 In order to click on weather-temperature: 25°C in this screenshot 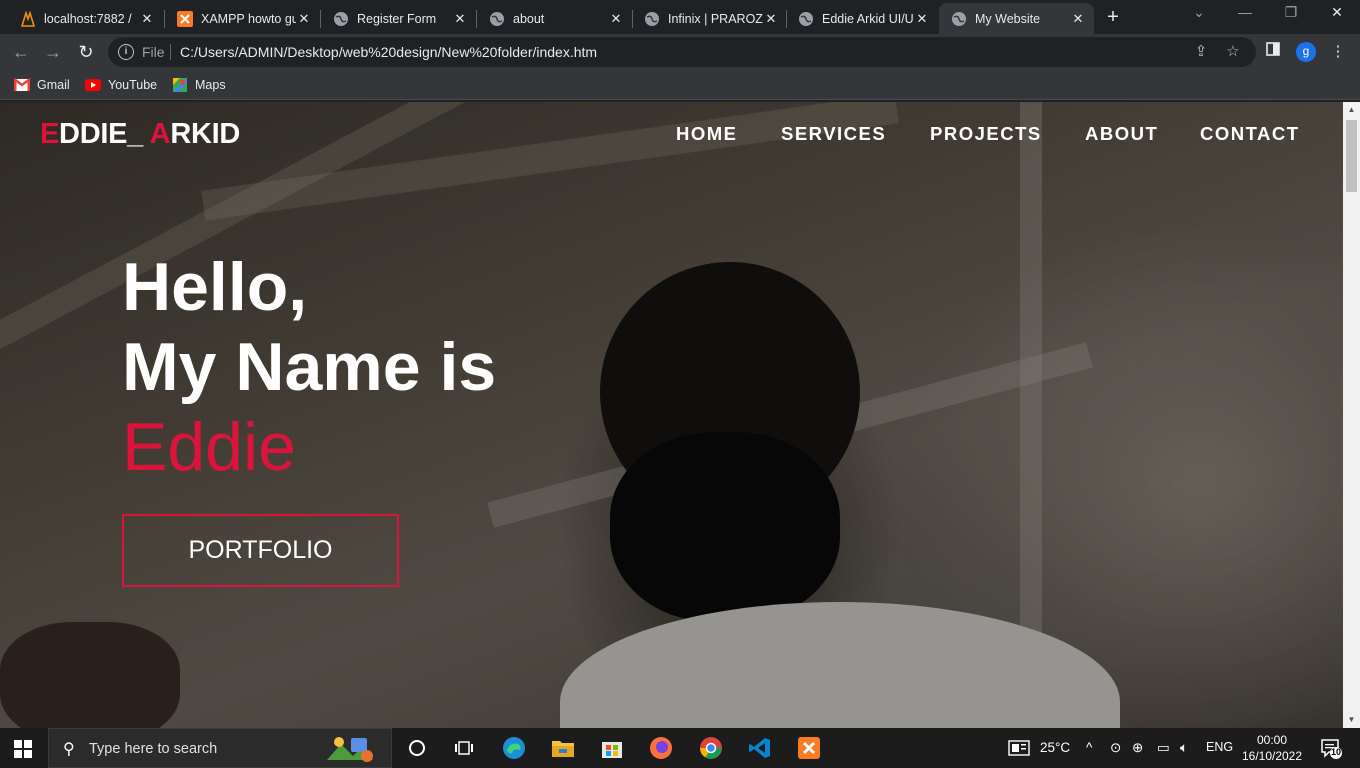, I will do `click(1055, 747)`.